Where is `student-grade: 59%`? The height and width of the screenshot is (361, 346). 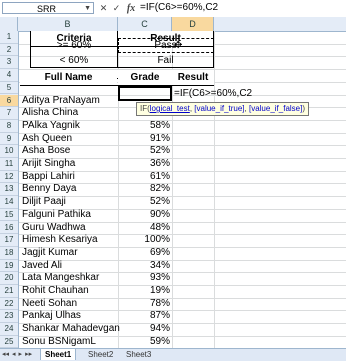 student-grade: 59% is located at coordinates (144, 342).